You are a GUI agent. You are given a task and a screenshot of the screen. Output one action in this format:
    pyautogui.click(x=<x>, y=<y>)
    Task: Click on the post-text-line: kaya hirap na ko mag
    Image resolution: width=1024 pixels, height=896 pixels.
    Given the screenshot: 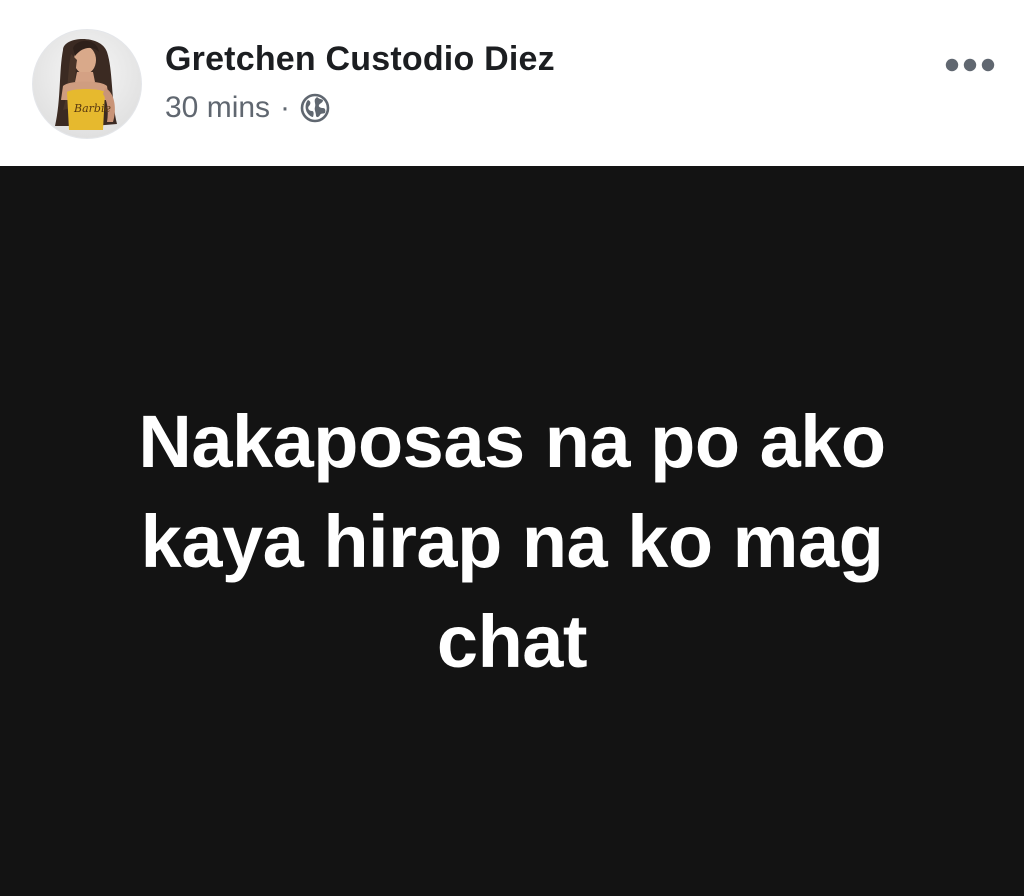 What is the action you would take?
    pyautogui.click(x=512, y=541)
    